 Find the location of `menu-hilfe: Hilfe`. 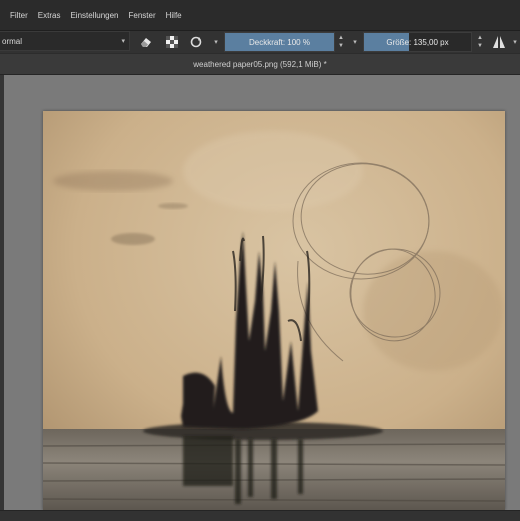

menu-hilfe: Hilfe is located at coordinates (174, 15).